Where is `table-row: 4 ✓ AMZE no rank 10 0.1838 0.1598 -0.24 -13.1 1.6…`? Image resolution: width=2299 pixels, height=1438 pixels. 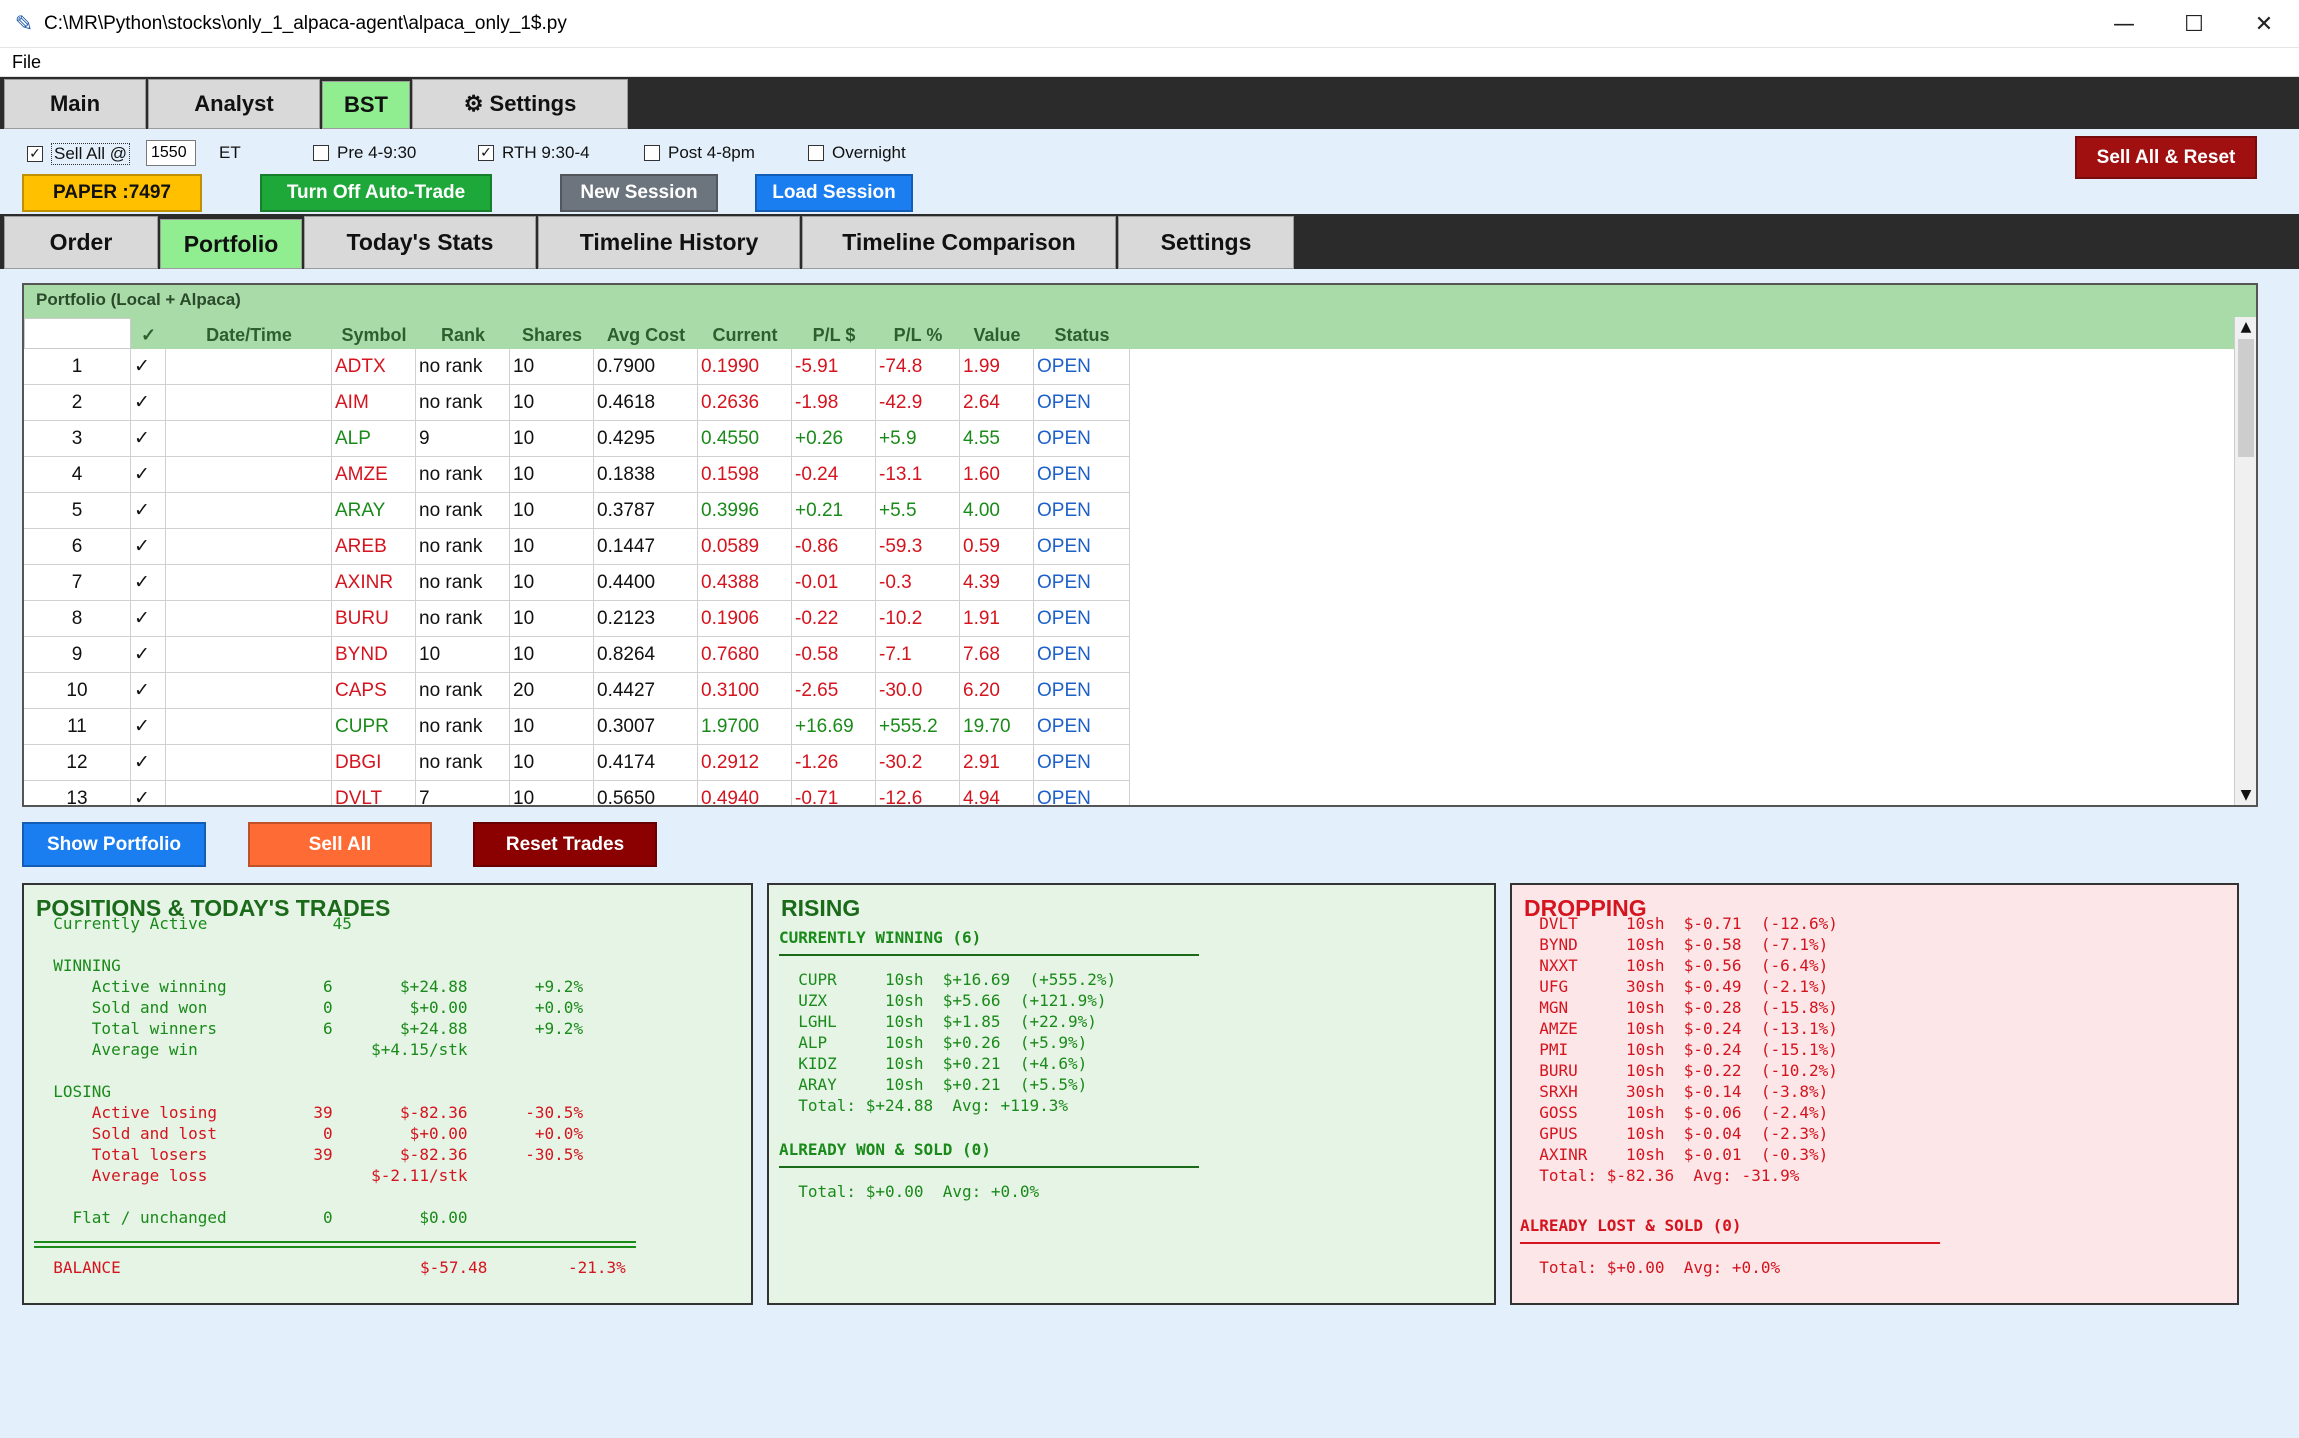
table-row: 4 ✓ AMZE no rank 10 0.1838 0.1598 -0.24 -13.1 1.6… is located at coordinates (577, 475).